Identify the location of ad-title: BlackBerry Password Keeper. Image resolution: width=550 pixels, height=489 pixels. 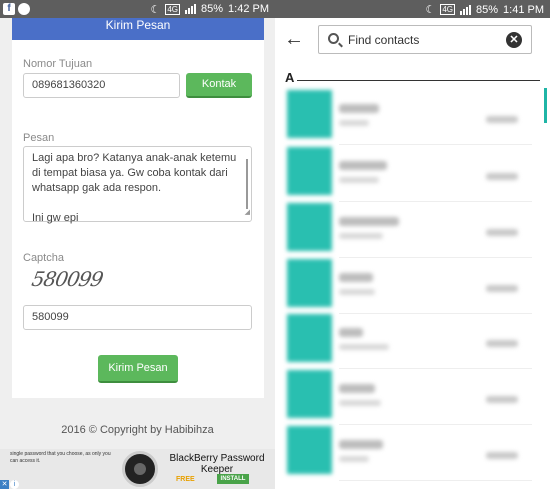
(217, 464).